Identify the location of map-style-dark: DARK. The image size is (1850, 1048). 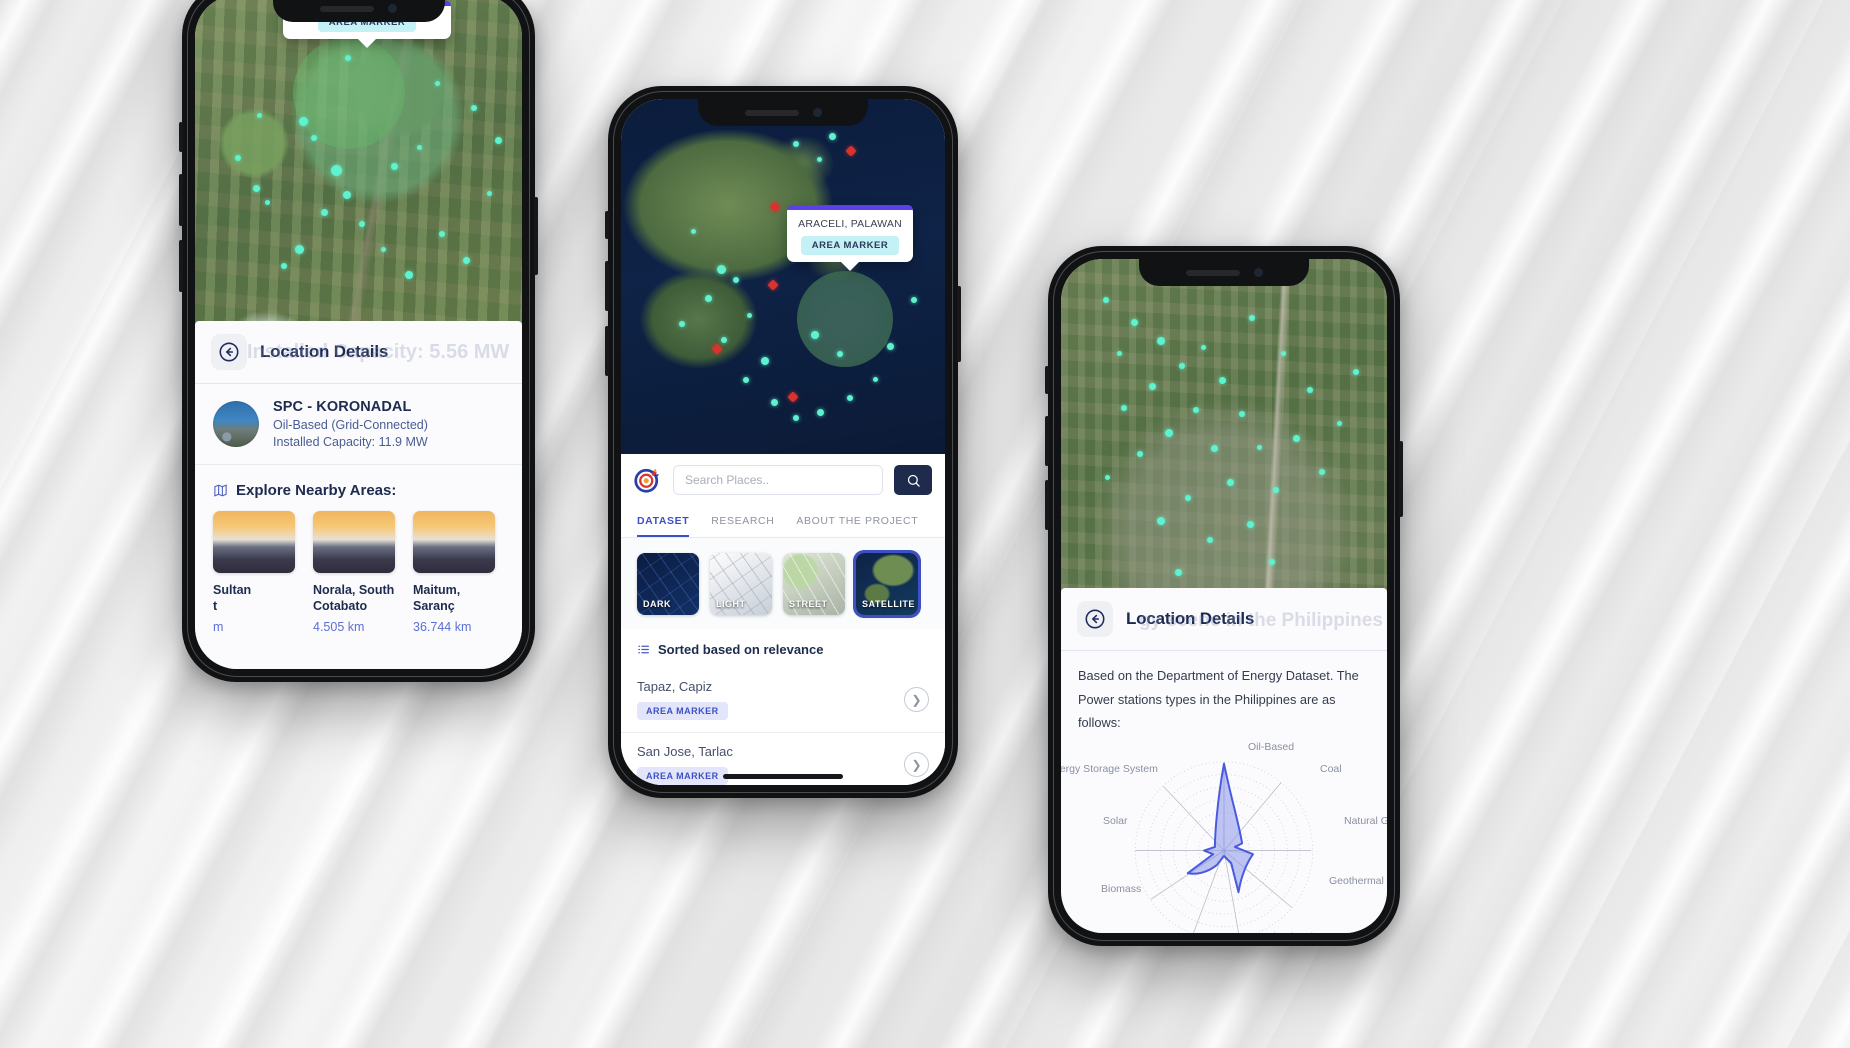
(668, 584).